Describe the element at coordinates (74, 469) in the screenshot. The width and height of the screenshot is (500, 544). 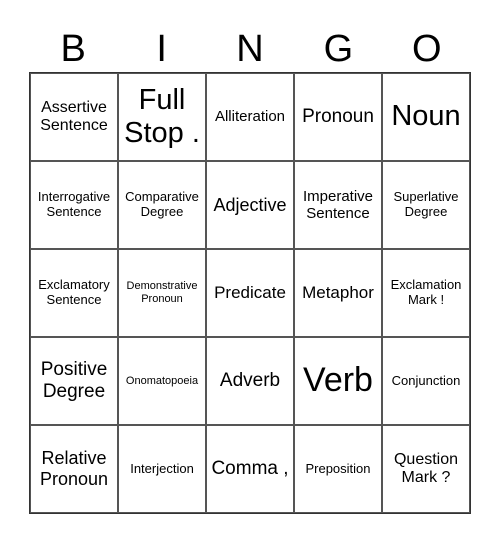
I see `bingo-cell: Relative Pronoun` at that location.